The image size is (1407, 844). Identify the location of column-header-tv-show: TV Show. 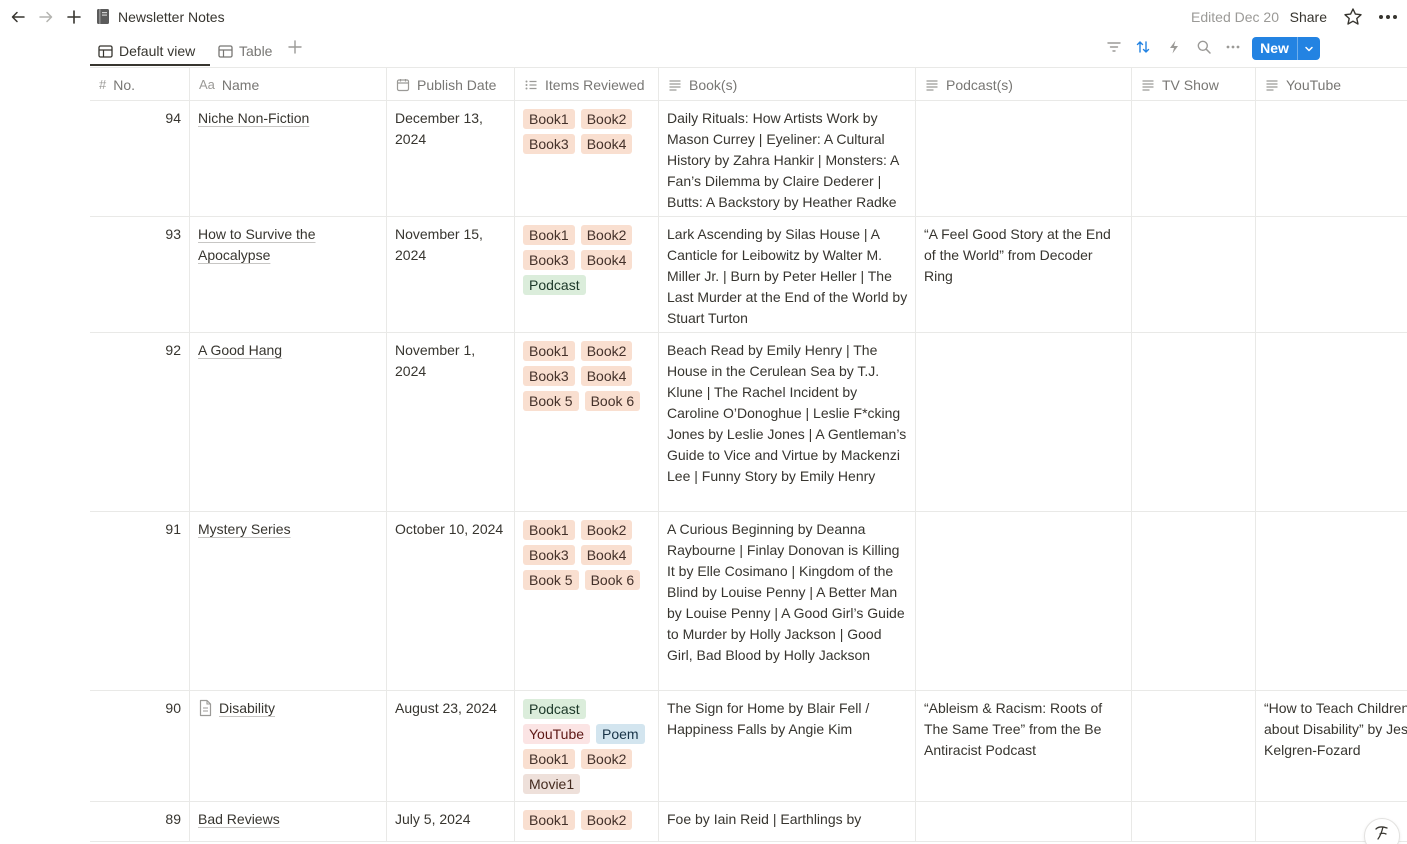
(1193, 84).